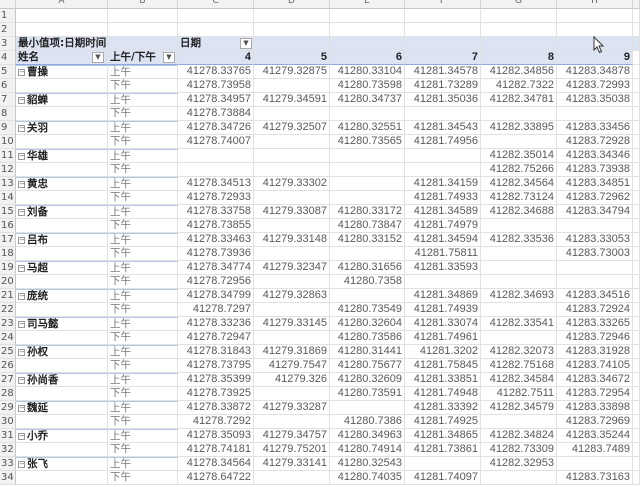  What do you see at coordinates (216, 142) in the screenshot?
I see `value-cell: 41278.74007` at bounding box center [216, 142].